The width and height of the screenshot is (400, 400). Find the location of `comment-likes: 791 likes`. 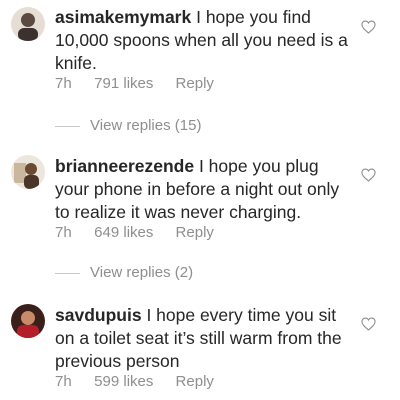

comment-likes: 791 likes is located at coordinates (123, 83).